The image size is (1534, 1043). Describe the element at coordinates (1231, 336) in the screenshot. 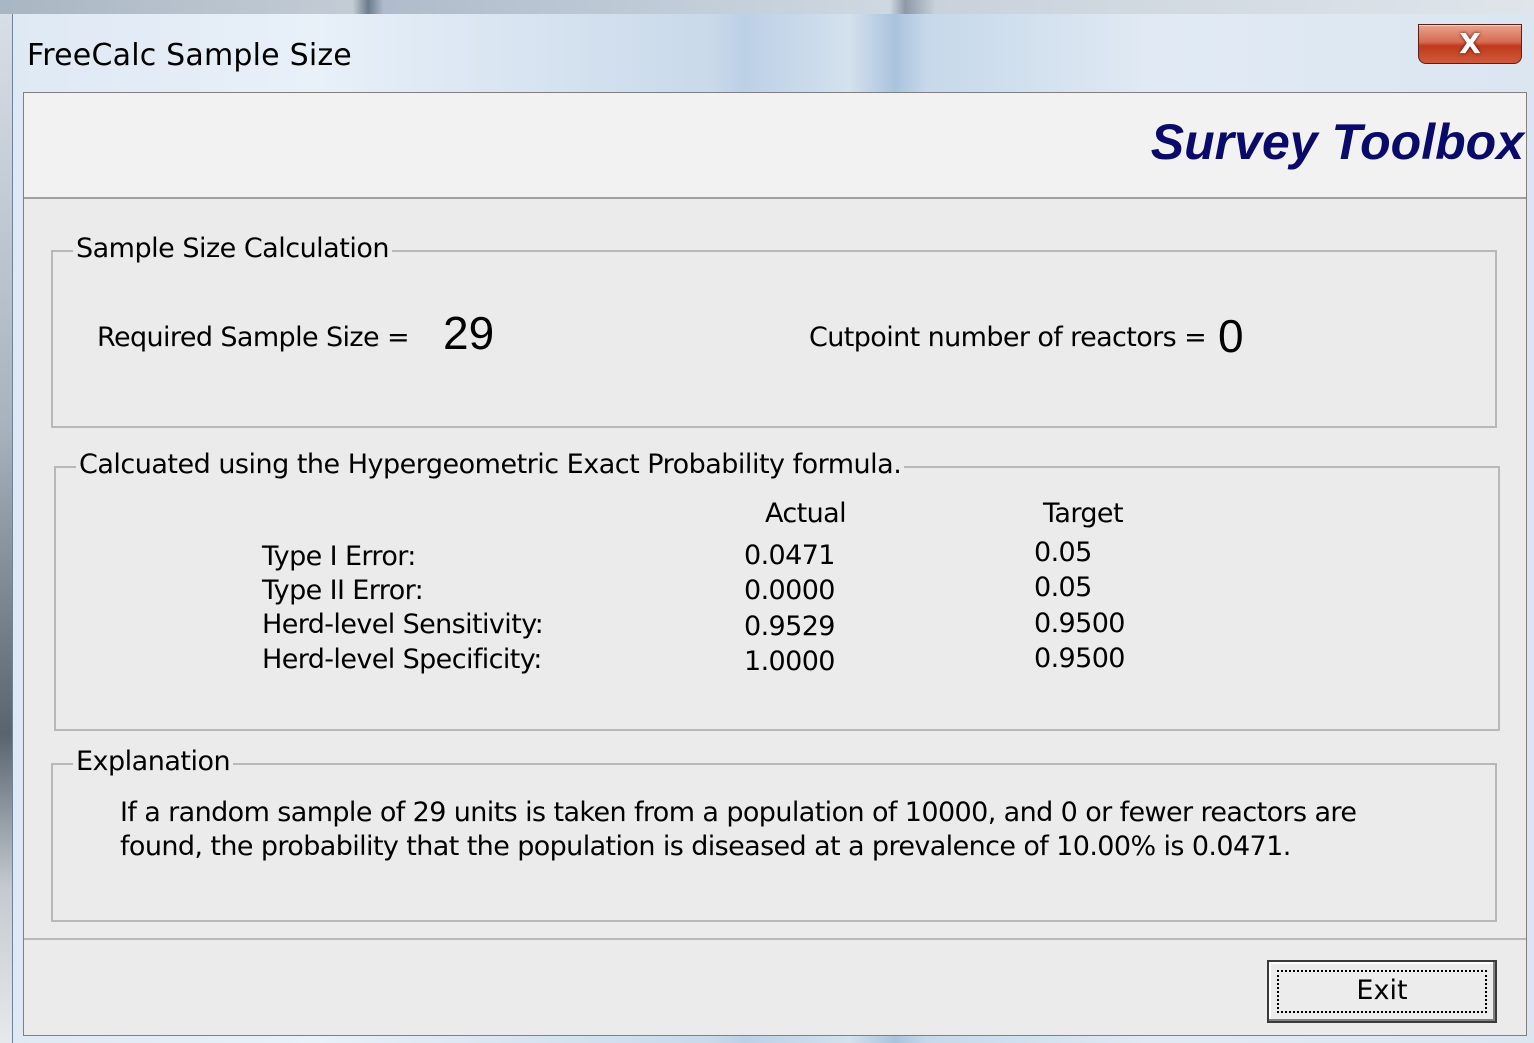

I see `cutpoint-value: 0` at that location.